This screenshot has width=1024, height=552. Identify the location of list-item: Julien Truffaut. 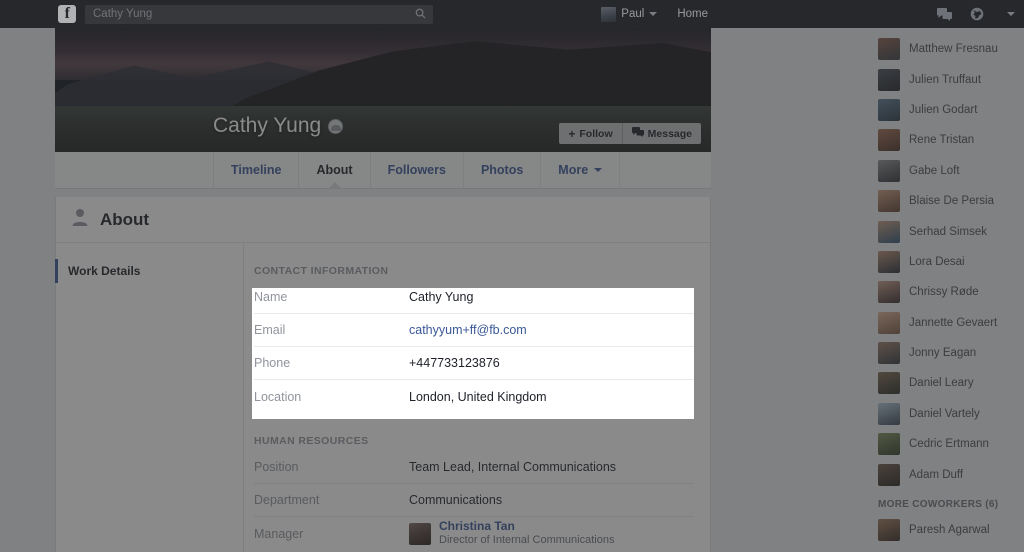
(944, 79).